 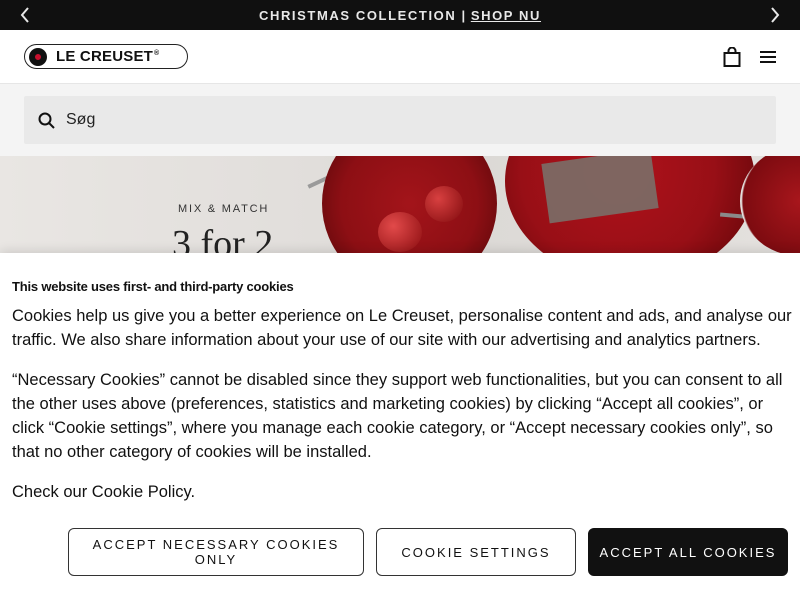 What do you see at coordinates (768, 57) in the screenshot?
I see `hamburger-menu-icon` at bounding box center [768, 57].